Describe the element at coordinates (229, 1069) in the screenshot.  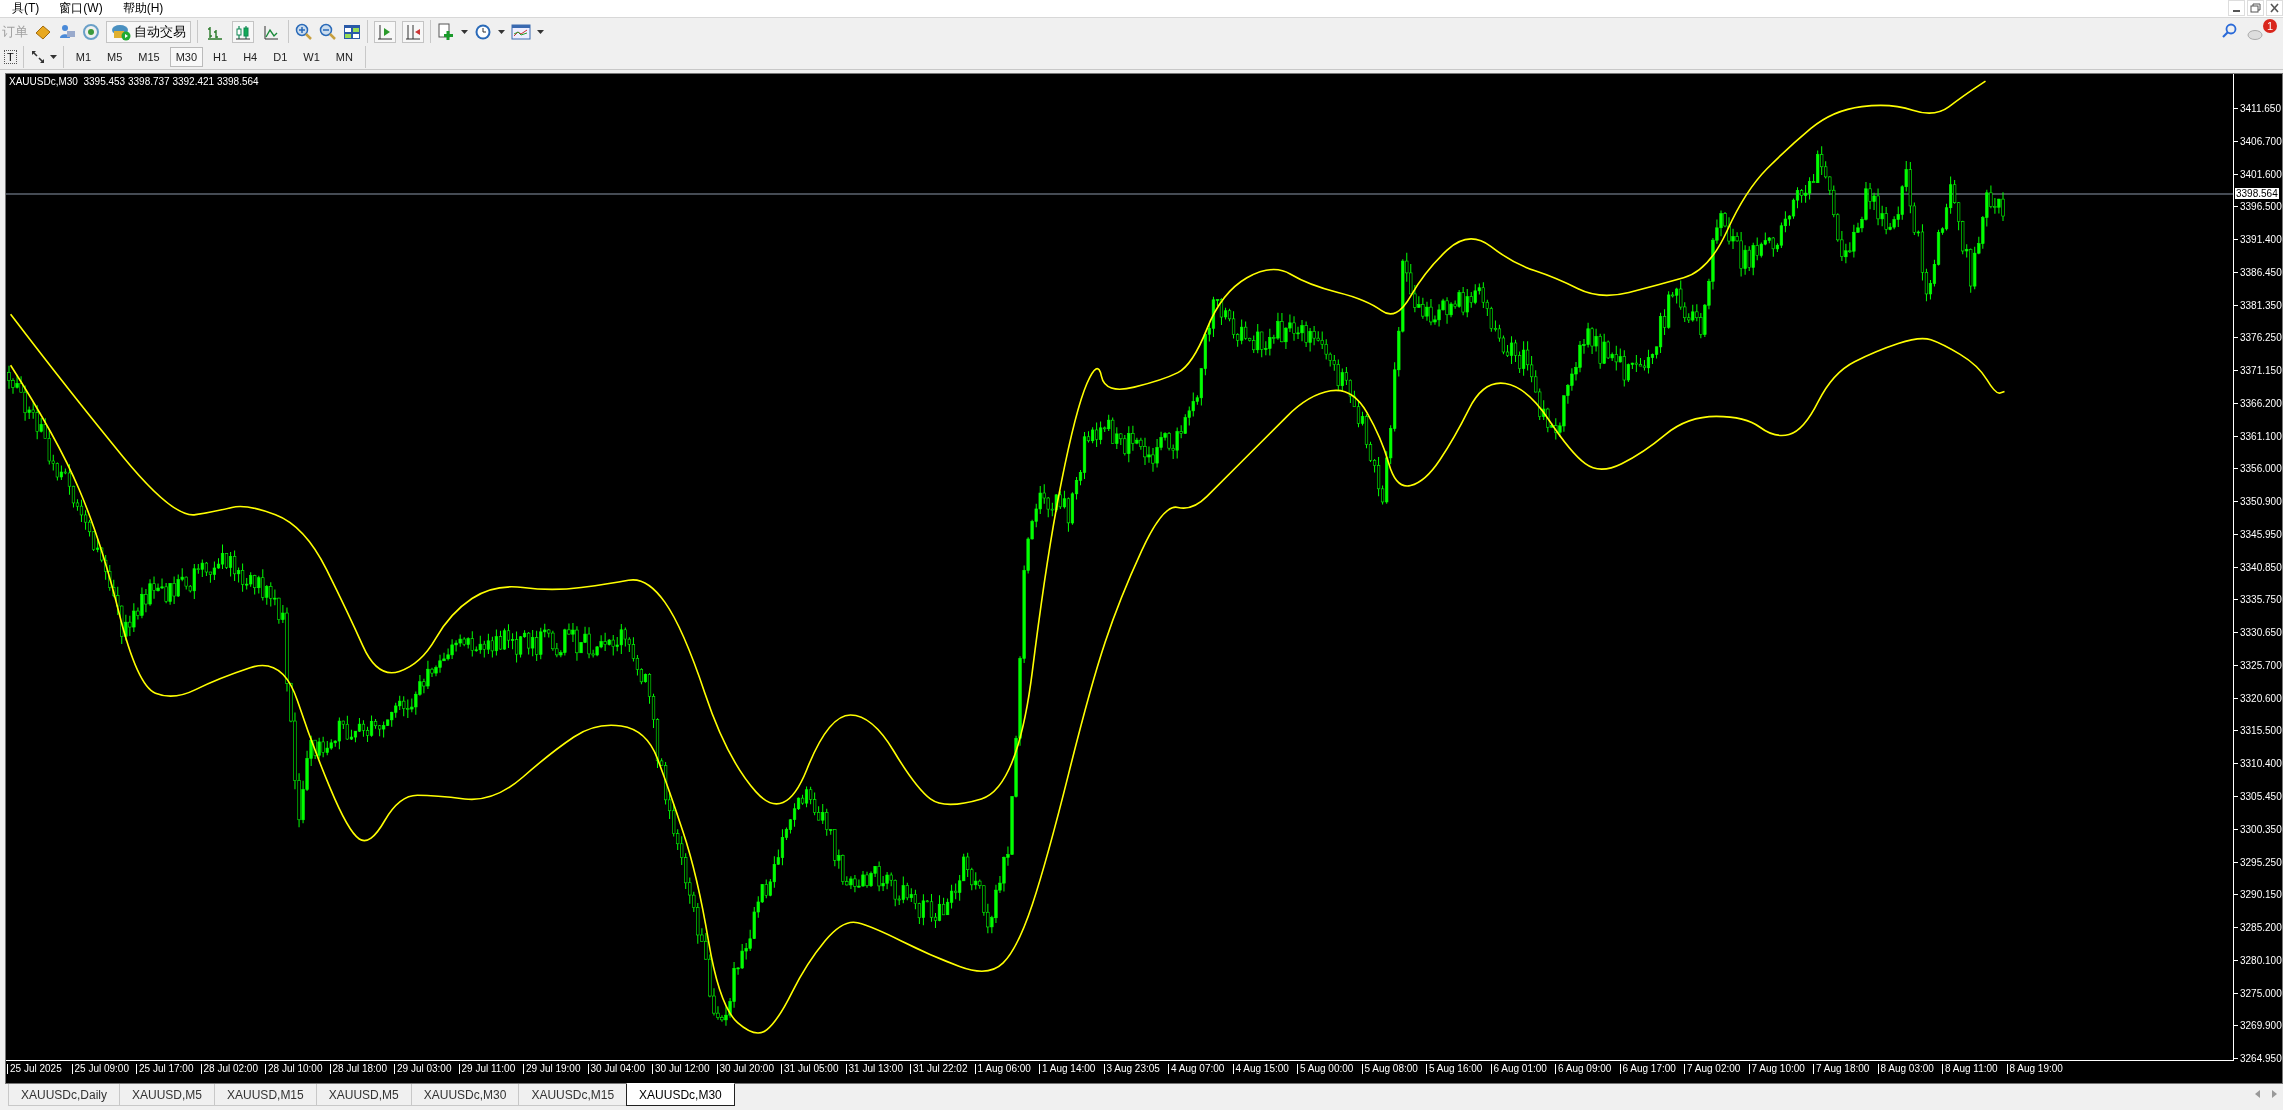
I see `time-label: 28 Jul 02:00` at that location.